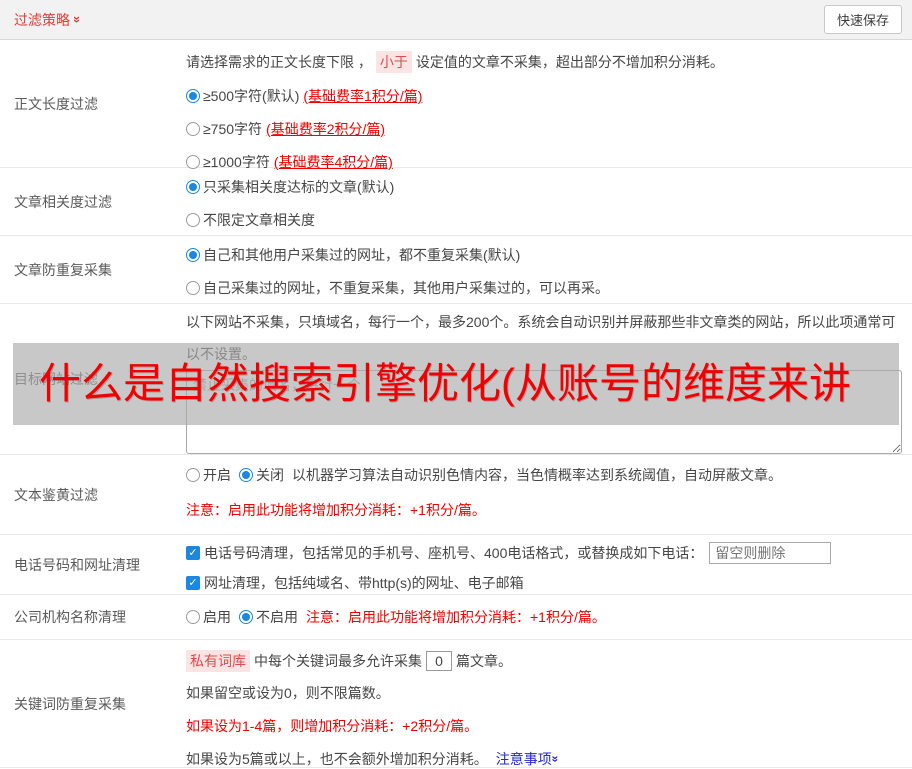 Image resolution: width=912 pixels, height=769 pixels. Describe the element at coordinates (456, 20) in the screenshot. I see `page-header: 过滤策略 » 快速保存` at that location.